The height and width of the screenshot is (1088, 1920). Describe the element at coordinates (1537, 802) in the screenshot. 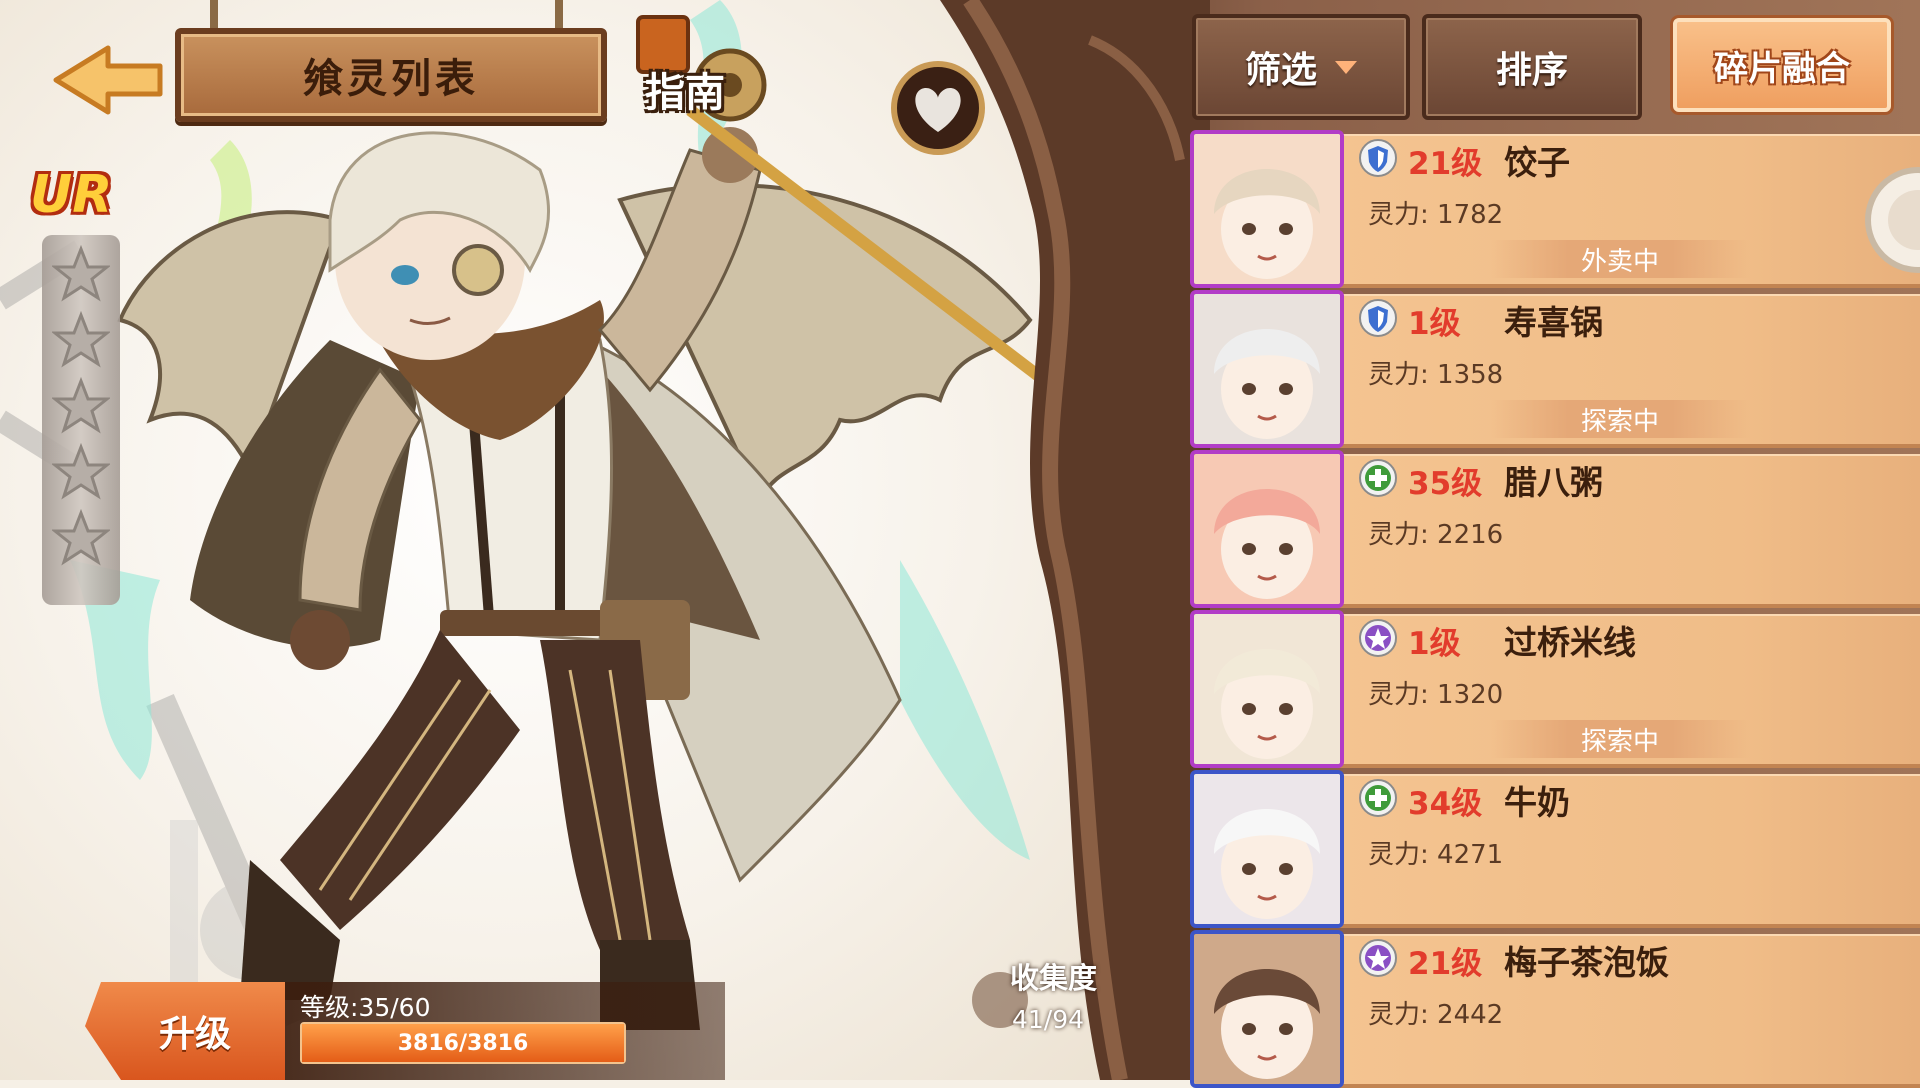

I see `character-name: 牛奶` at that location.